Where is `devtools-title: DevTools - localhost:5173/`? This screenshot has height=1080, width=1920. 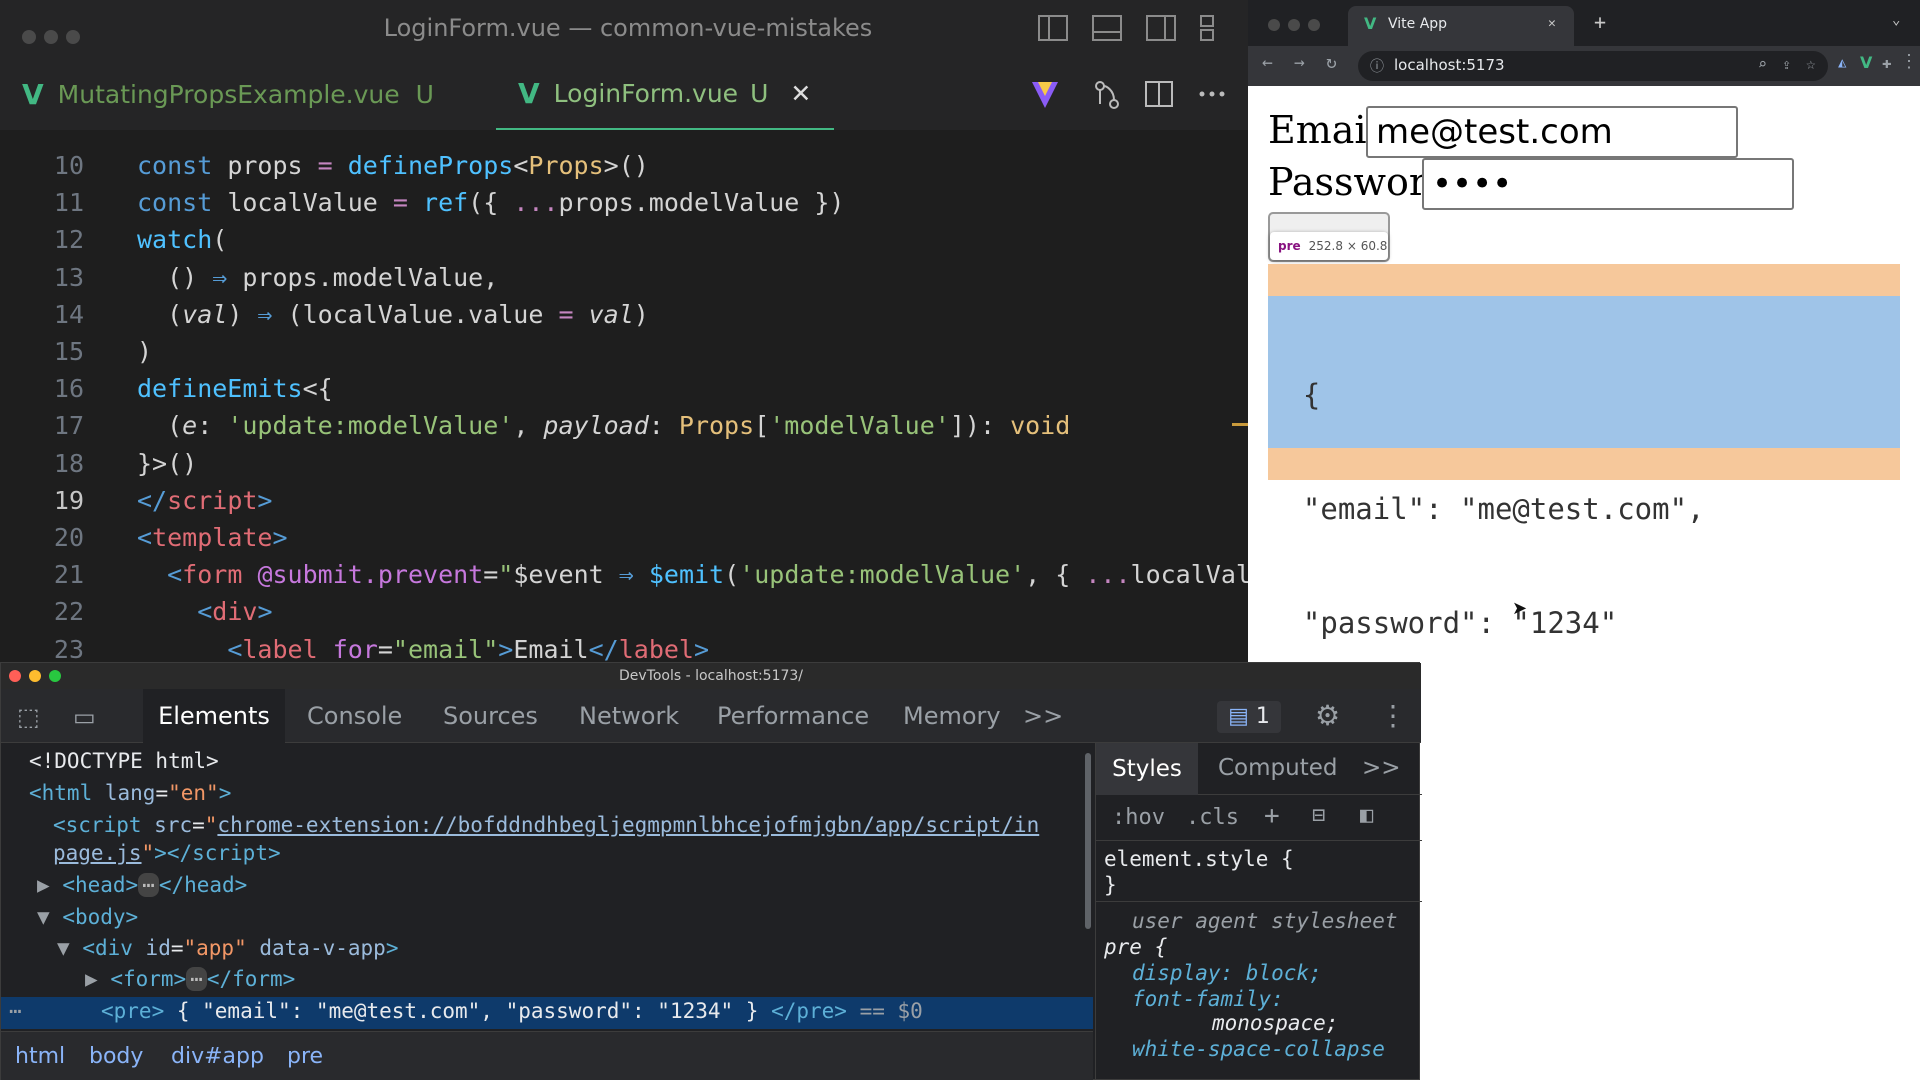 devtools-title: DevTools - localhost:5173/ is located at coordinates (711, 676).